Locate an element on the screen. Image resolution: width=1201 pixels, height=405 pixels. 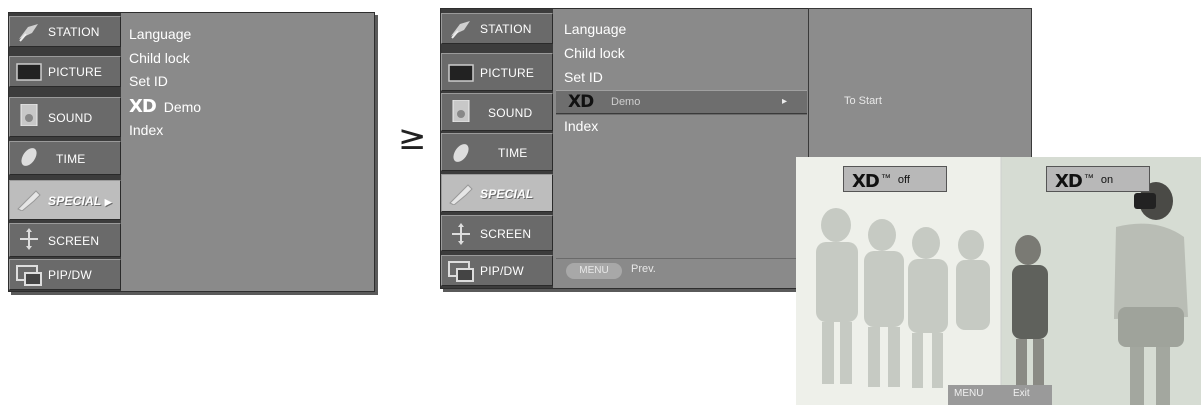
demo-menu-button: MENU is located at coordinates (968, 393).